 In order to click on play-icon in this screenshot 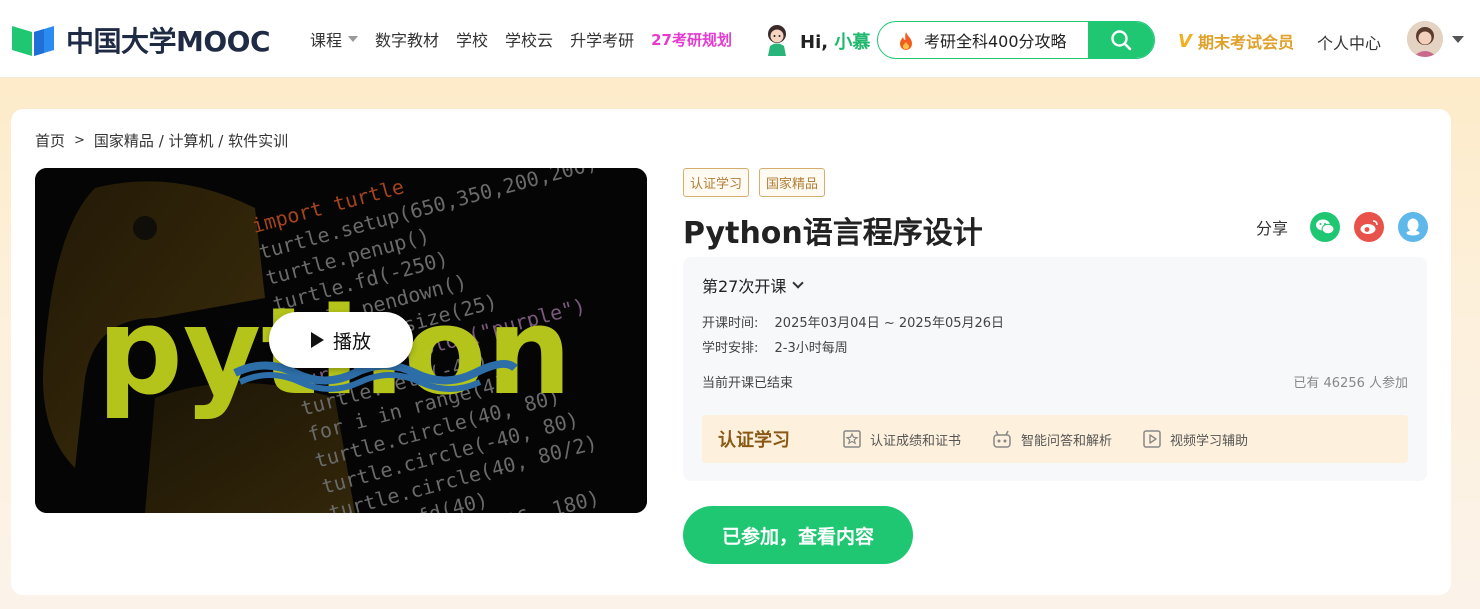, I will do `click(317, 340)`.